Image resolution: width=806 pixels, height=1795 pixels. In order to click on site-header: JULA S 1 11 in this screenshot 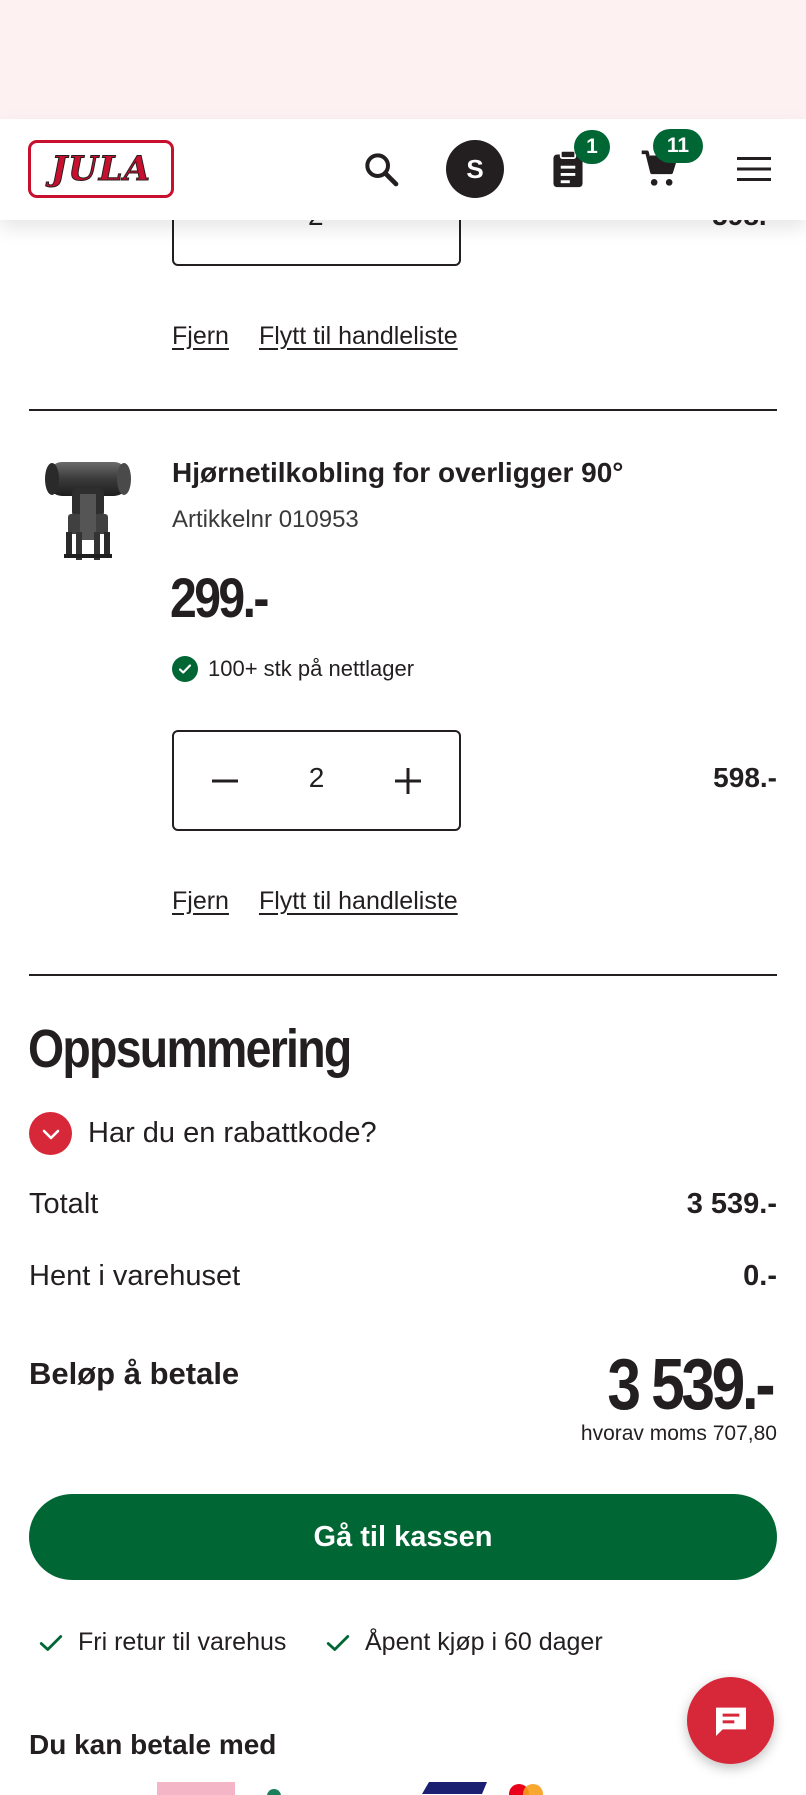, I will do `click(403, 169)`.